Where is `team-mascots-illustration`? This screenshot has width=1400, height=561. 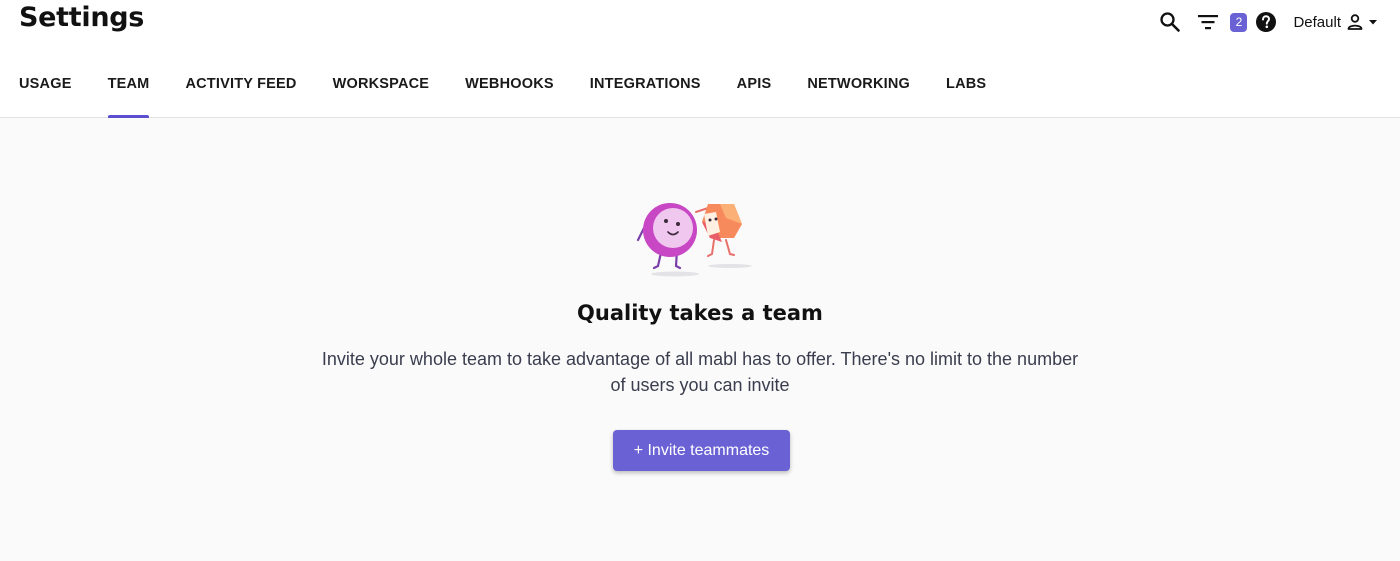
team-mascots-illustration is located at coordinates (694, 240).